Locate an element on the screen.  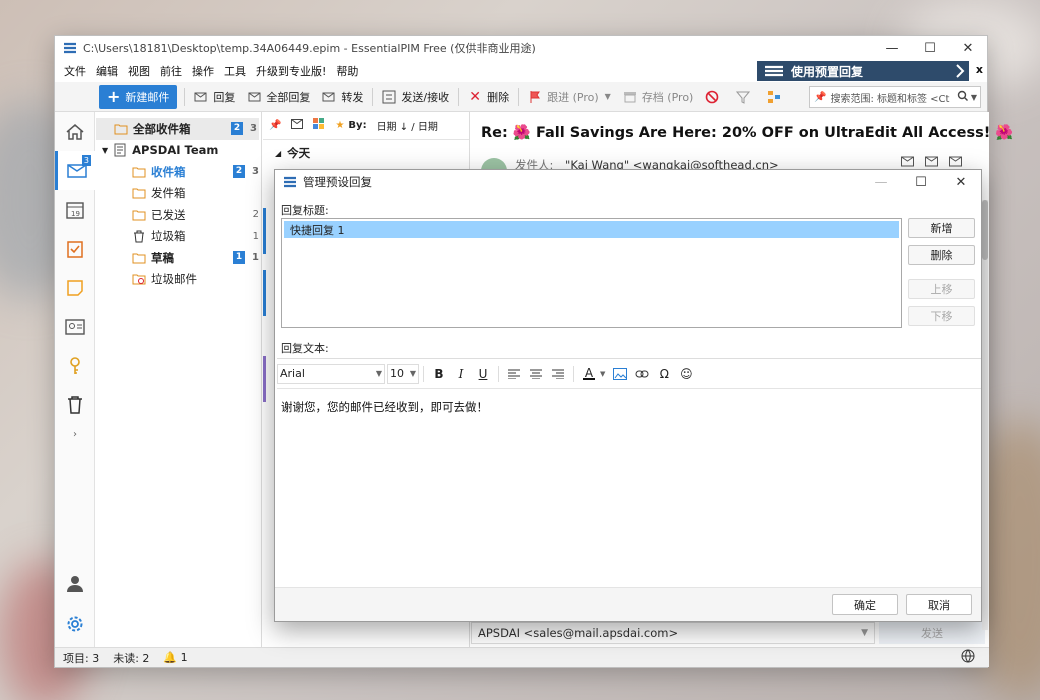
tasks-icon is located at coordinates (75, 248).